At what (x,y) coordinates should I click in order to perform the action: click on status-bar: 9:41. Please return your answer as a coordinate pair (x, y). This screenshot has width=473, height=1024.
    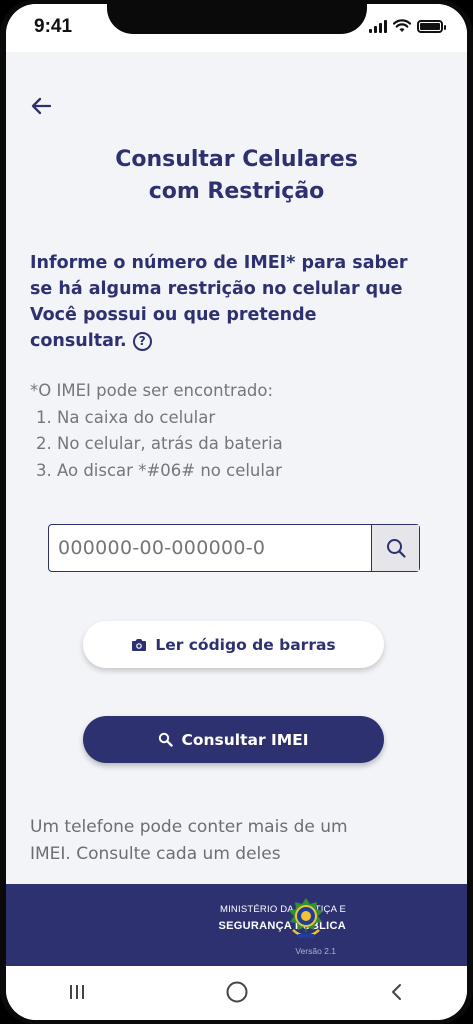
    Looking at the image, I should click on (236, 28).